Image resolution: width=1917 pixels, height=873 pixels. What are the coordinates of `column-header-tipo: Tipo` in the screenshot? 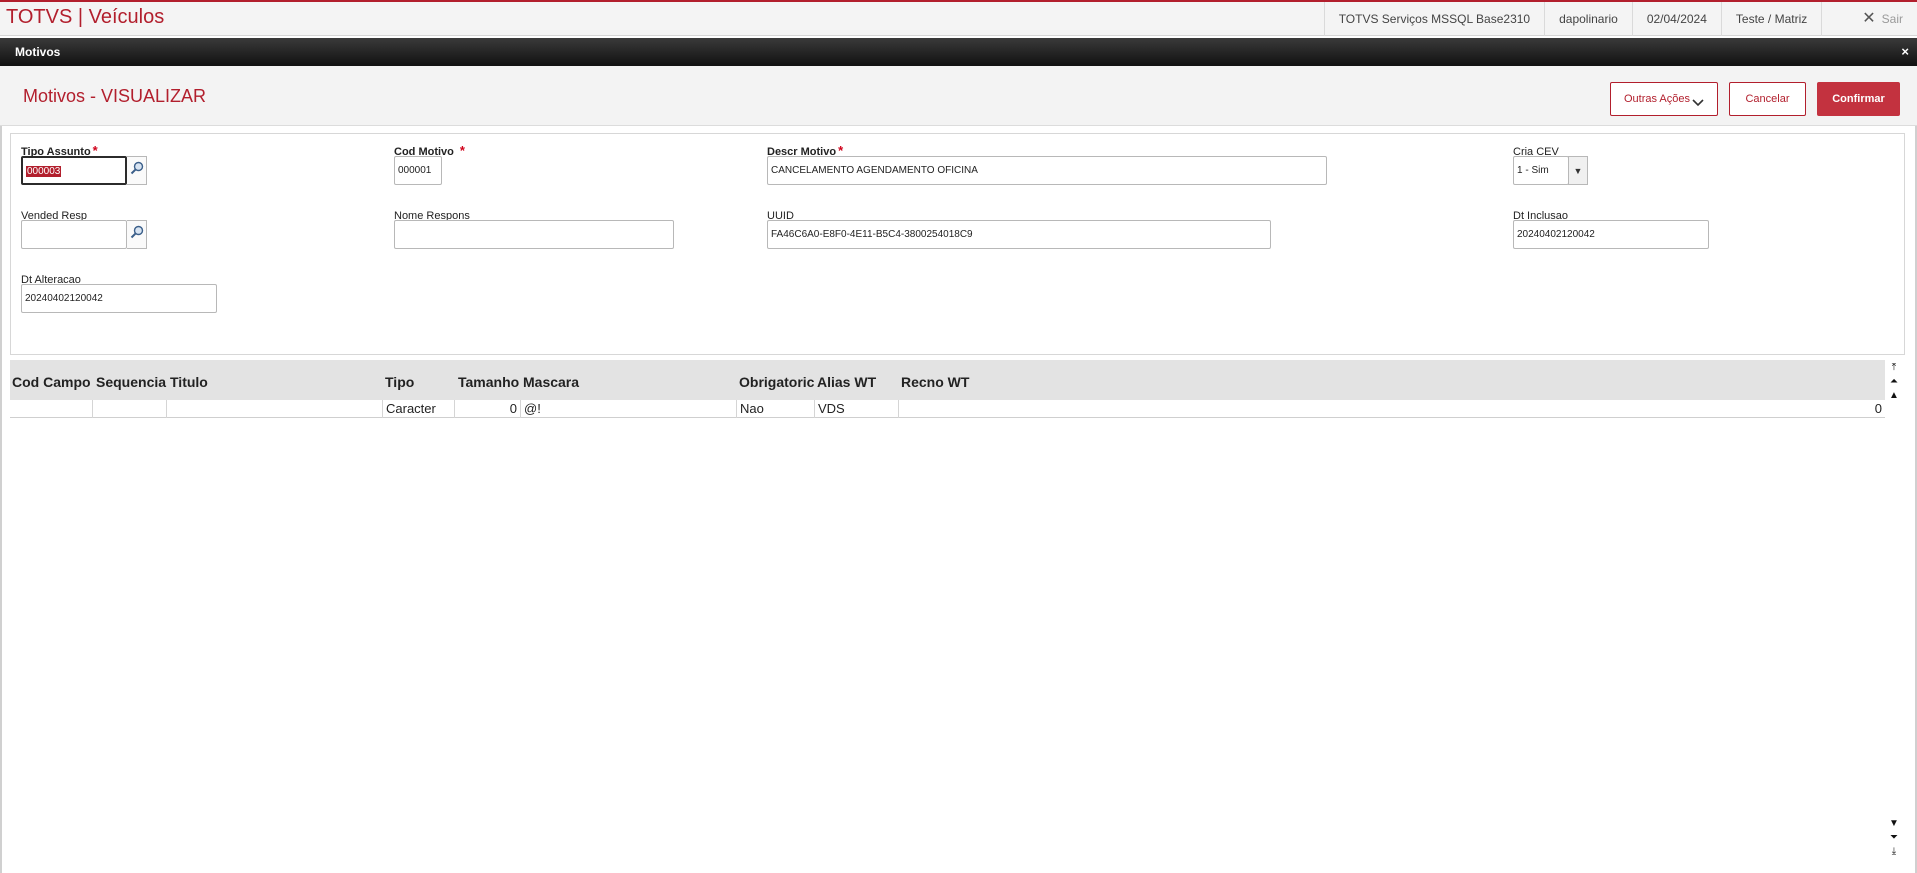 It's located at (399, 382).